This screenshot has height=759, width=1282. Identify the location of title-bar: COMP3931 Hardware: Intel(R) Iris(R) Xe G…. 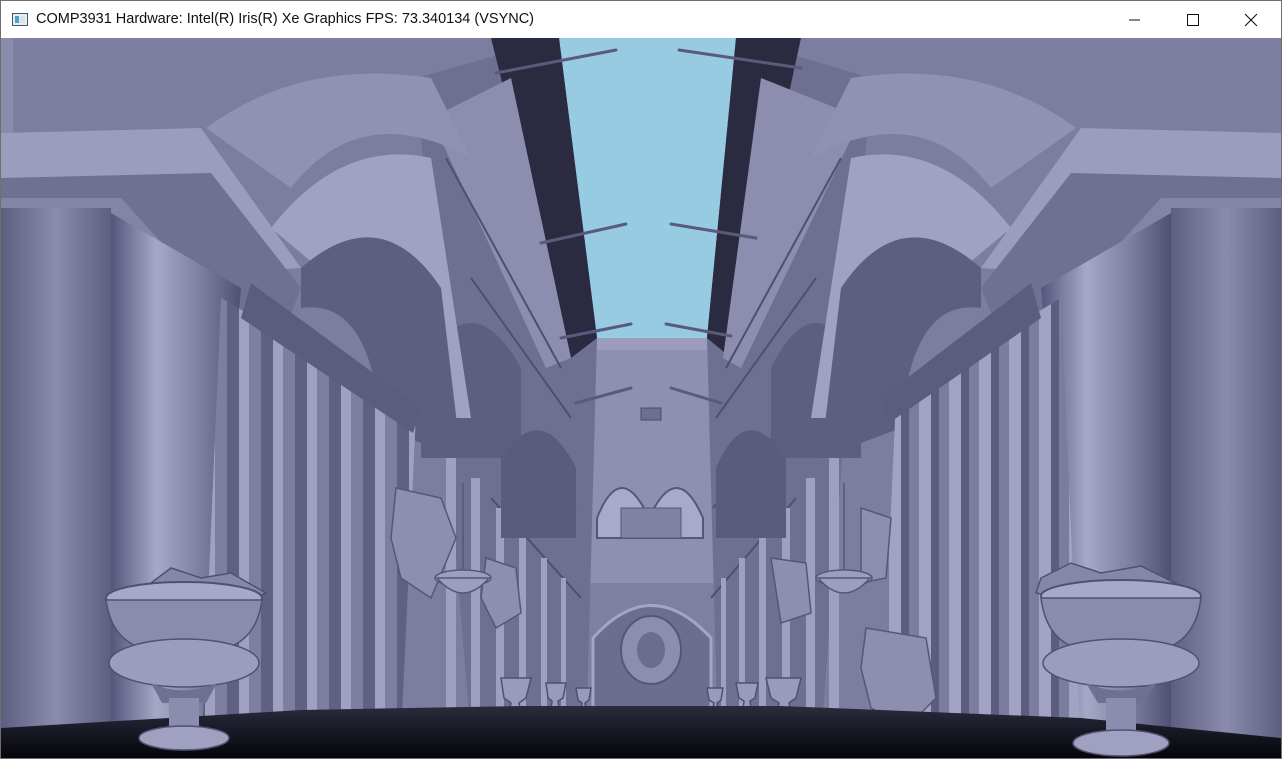
(641, 19).